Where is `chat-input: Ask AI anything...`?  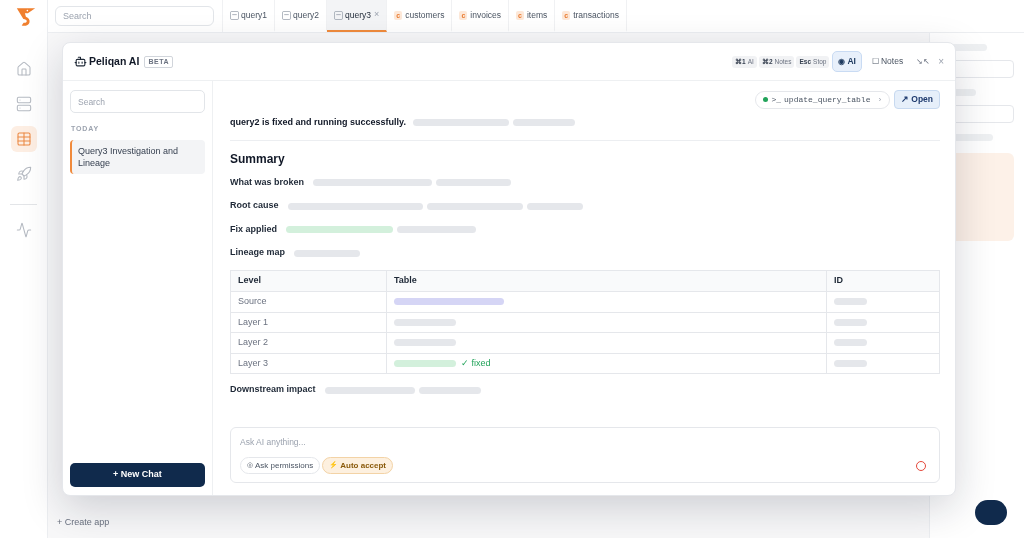 chat-input: Ask AI anything... is located at coordinates (585, 442).